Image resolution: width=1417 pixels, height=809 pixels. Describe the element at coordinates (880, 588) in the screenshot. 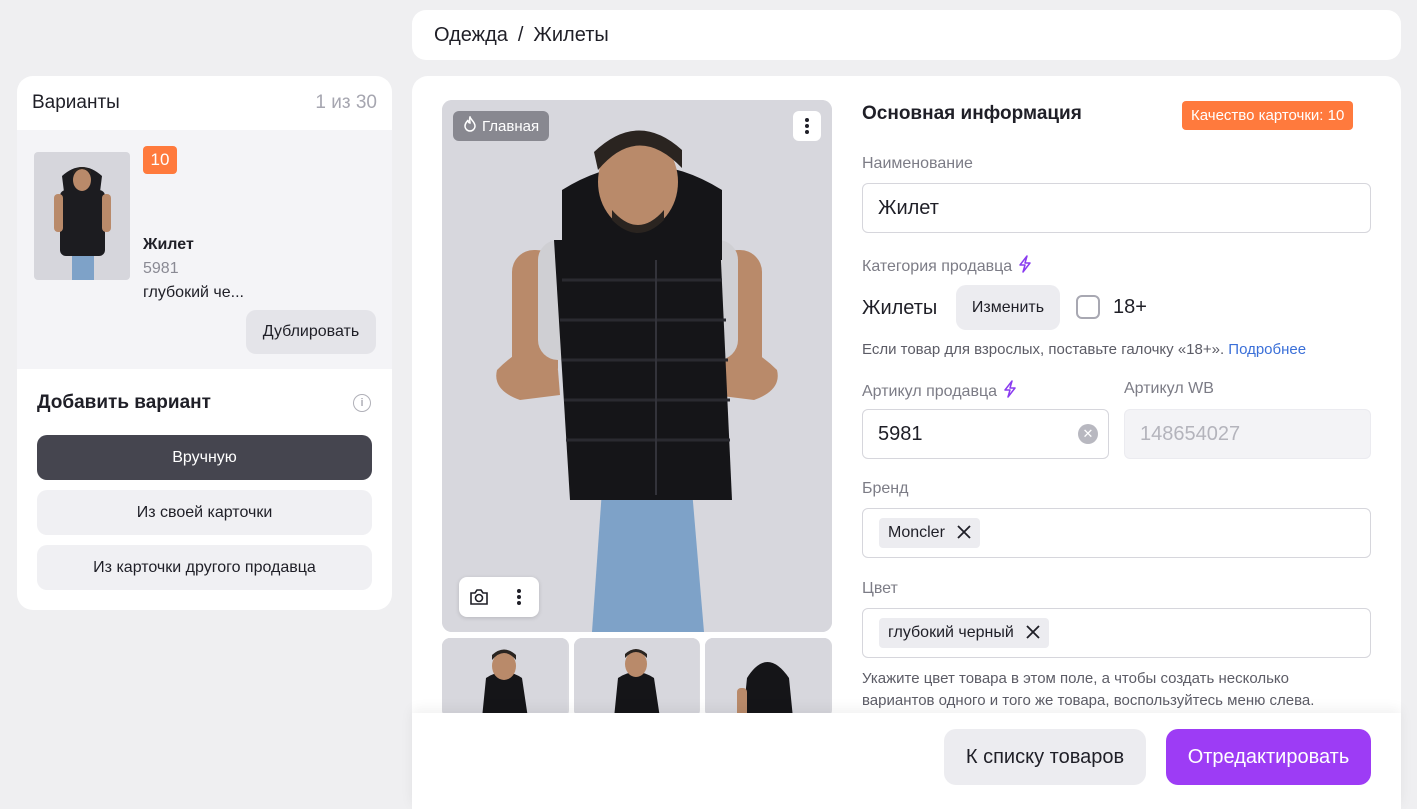

I see `color-label: Цвет` at that location.